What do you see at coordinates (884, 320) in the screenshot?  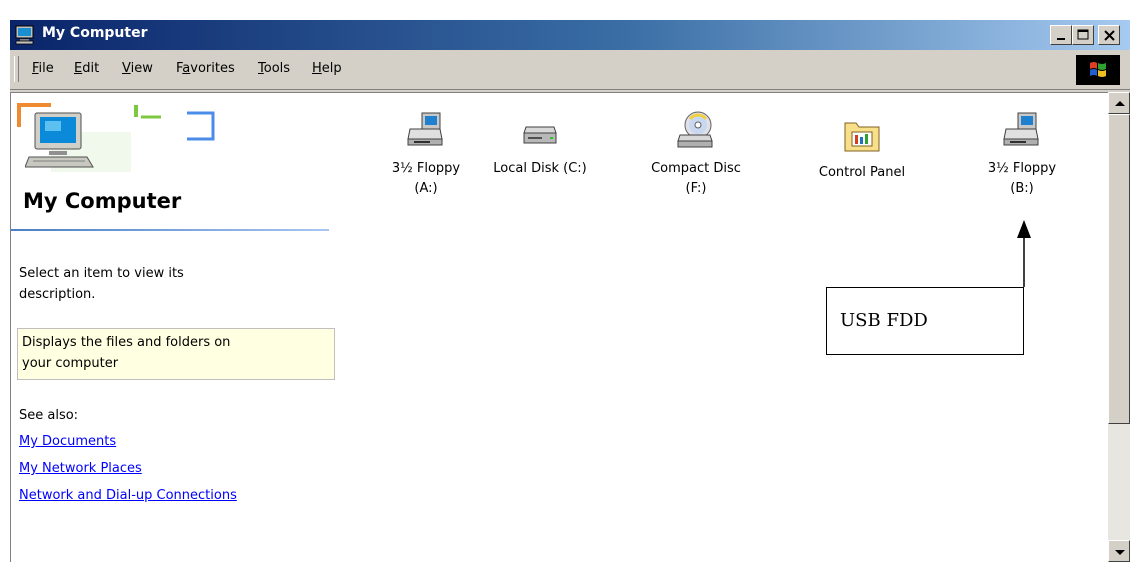 I see `annotation-text: USB FDD` at bounding box center [884, 320].